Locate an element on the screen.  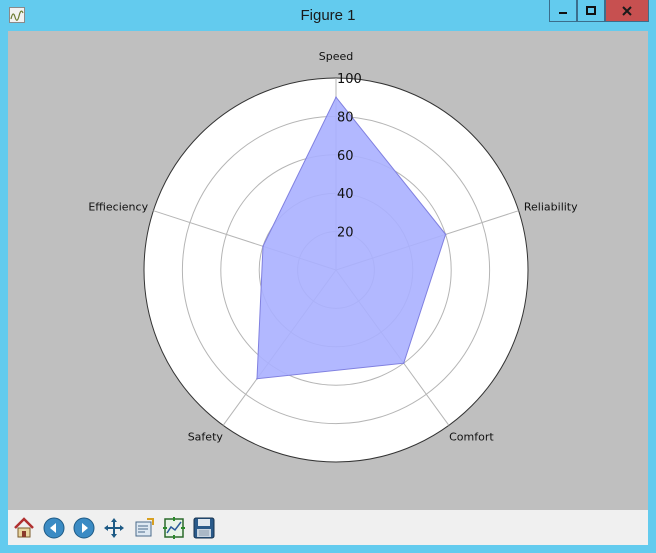
data-point-effieciency is located at coordinates (263, 246).